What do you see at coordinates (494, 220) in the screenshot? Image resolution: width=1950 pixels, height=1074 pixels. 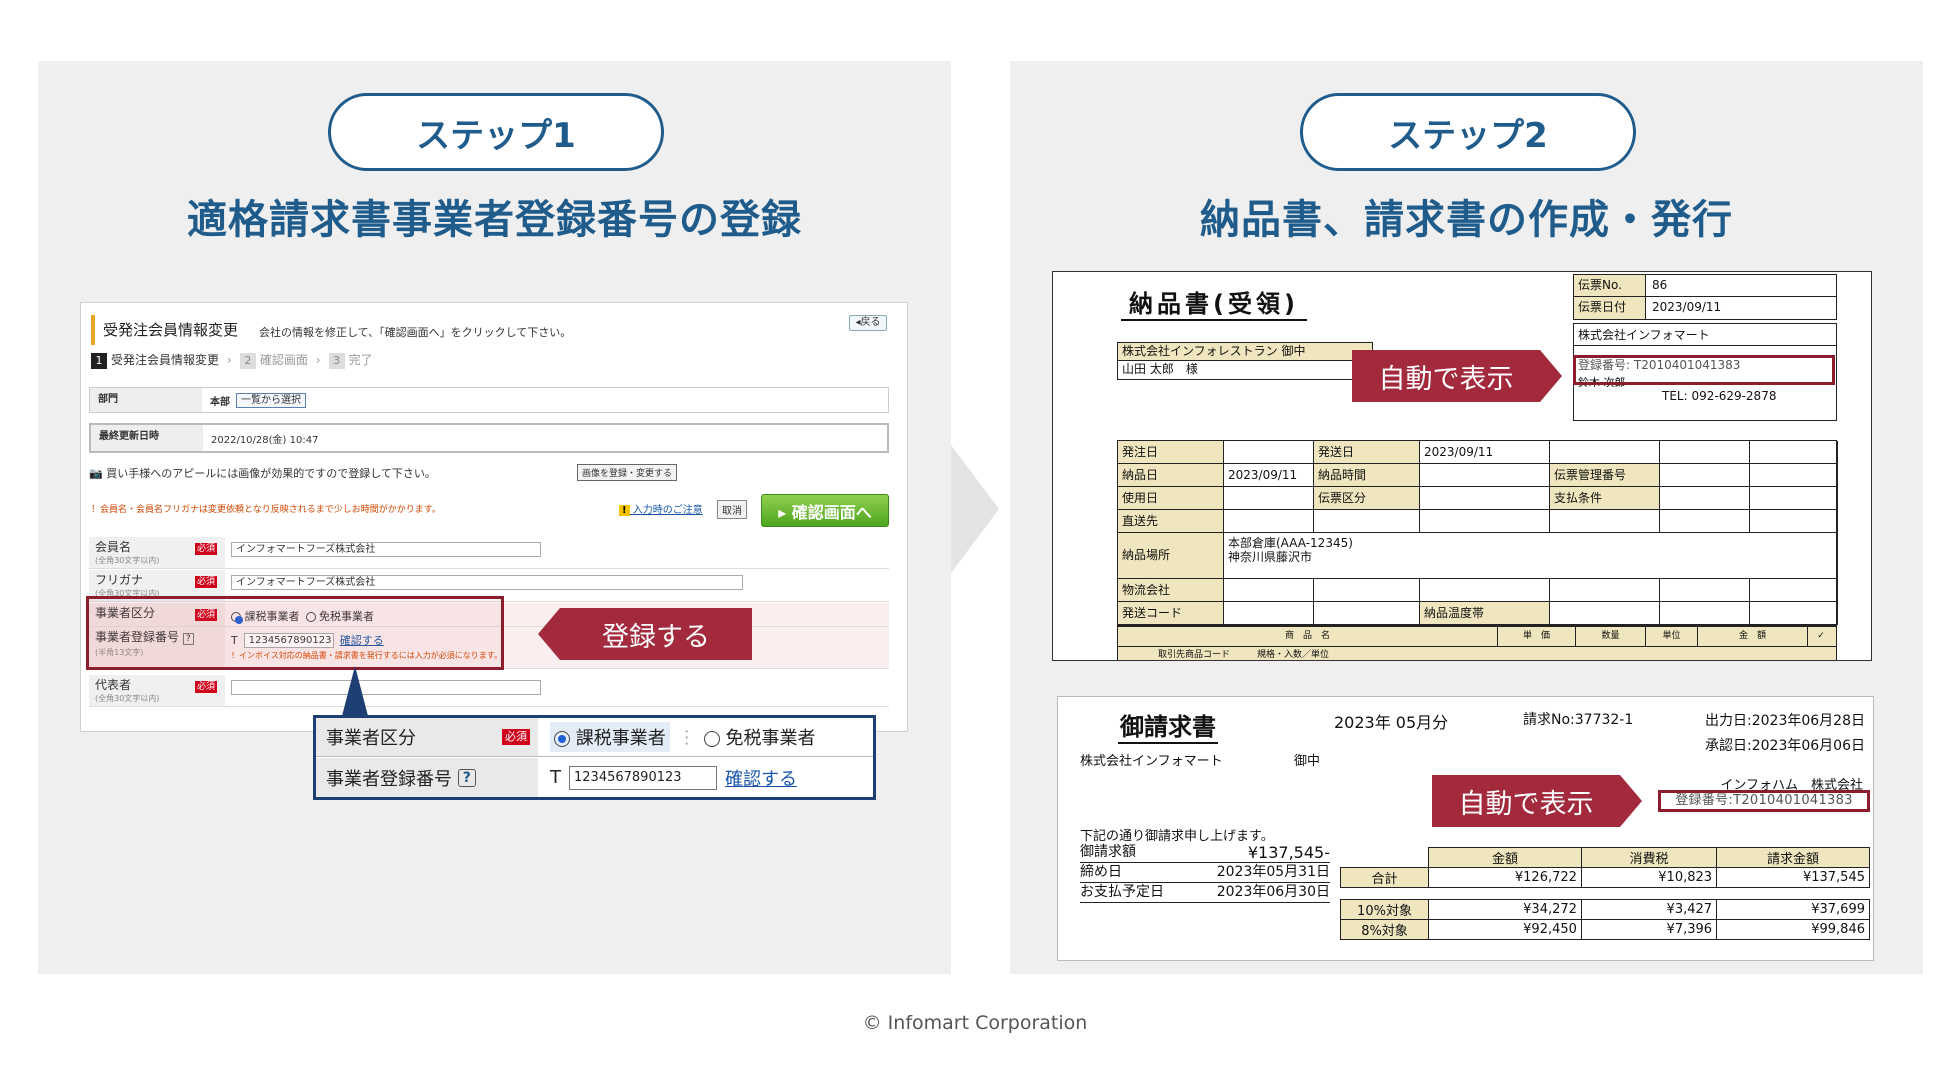 I see `step1-title: 適格請求書事業者登録番号の登録` at bounding box center [494, 220].